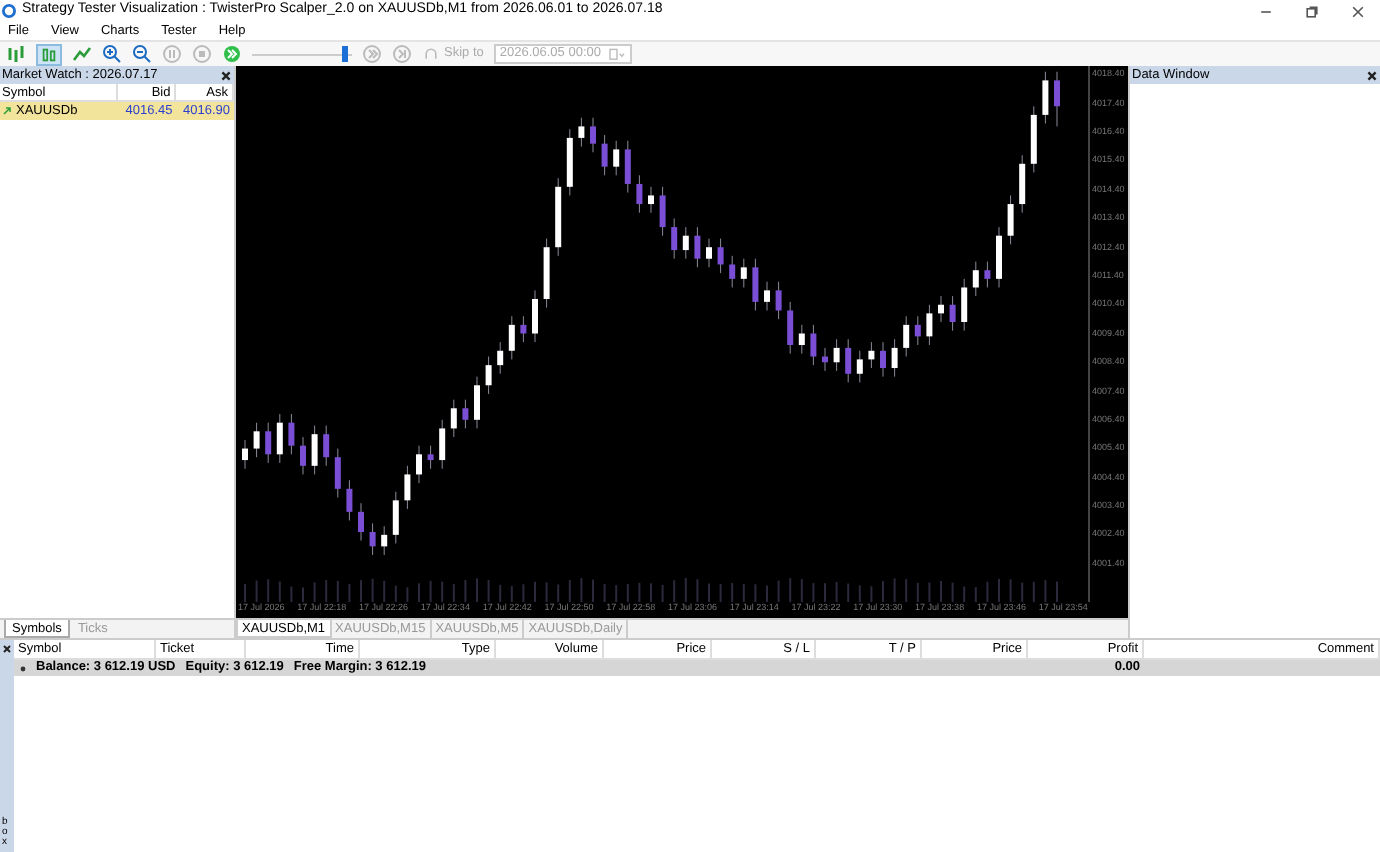 The width and height of the screenshot is (1380, 852). I want to click on restore-icon, so click(1312, 11).